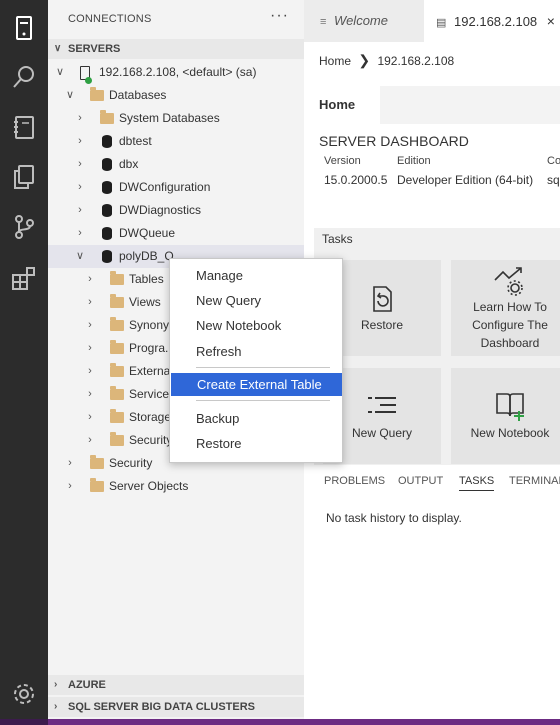  What do you see at coordinates (354, 481) in the screenshot?
I see `tab-problems: PROBLEMS` at bounding box center [354, 481].